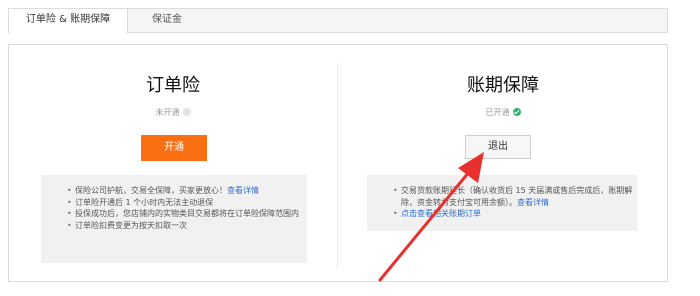 This screenshot has width=700, height=296. I want to click on order-insurance-status: 未开通, so click(173, 112).